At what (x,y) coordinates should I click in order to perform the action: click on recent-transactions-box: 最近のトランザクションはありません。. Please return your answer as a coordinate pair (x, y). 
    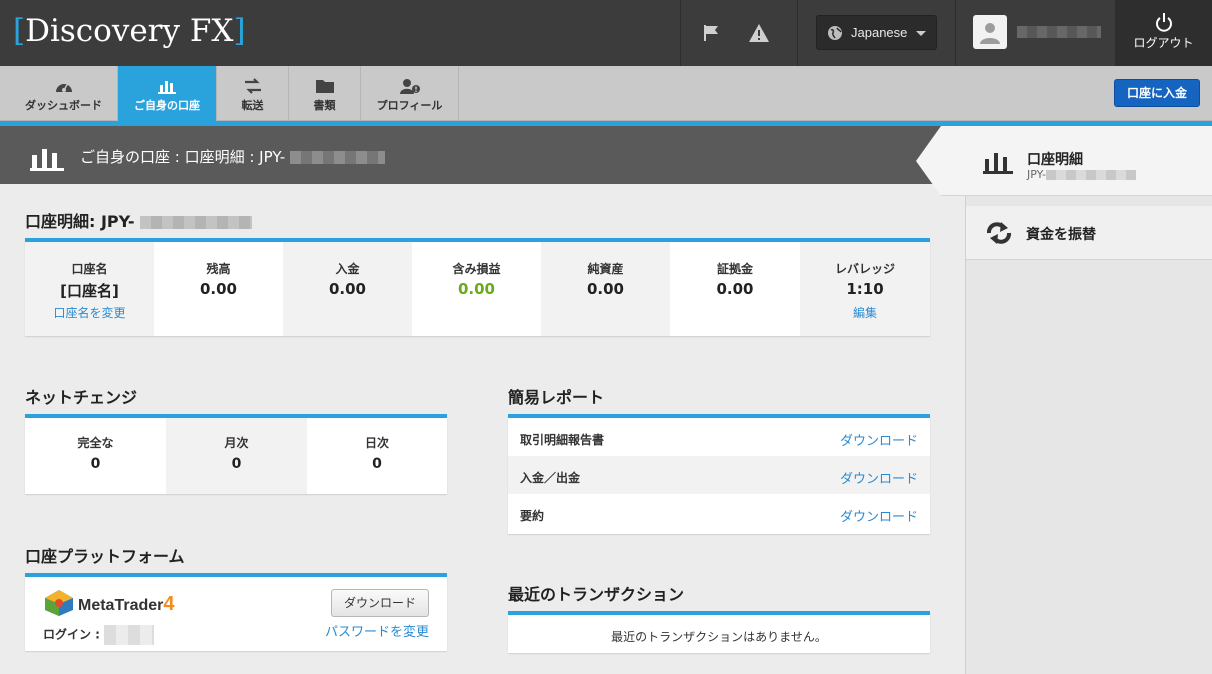
    Looking at the image, I should click on (719, 632).